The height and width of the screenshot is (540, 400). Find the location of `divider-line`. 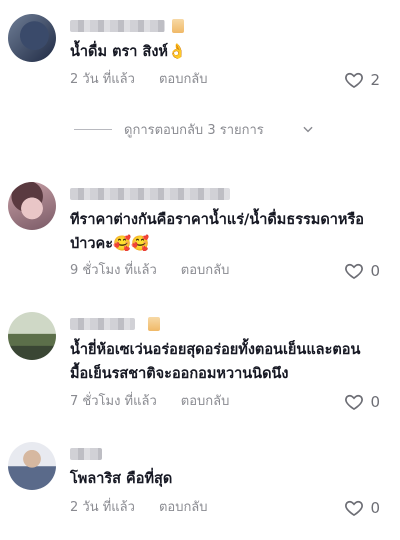

divider-line is located at coordinates (93, 129).